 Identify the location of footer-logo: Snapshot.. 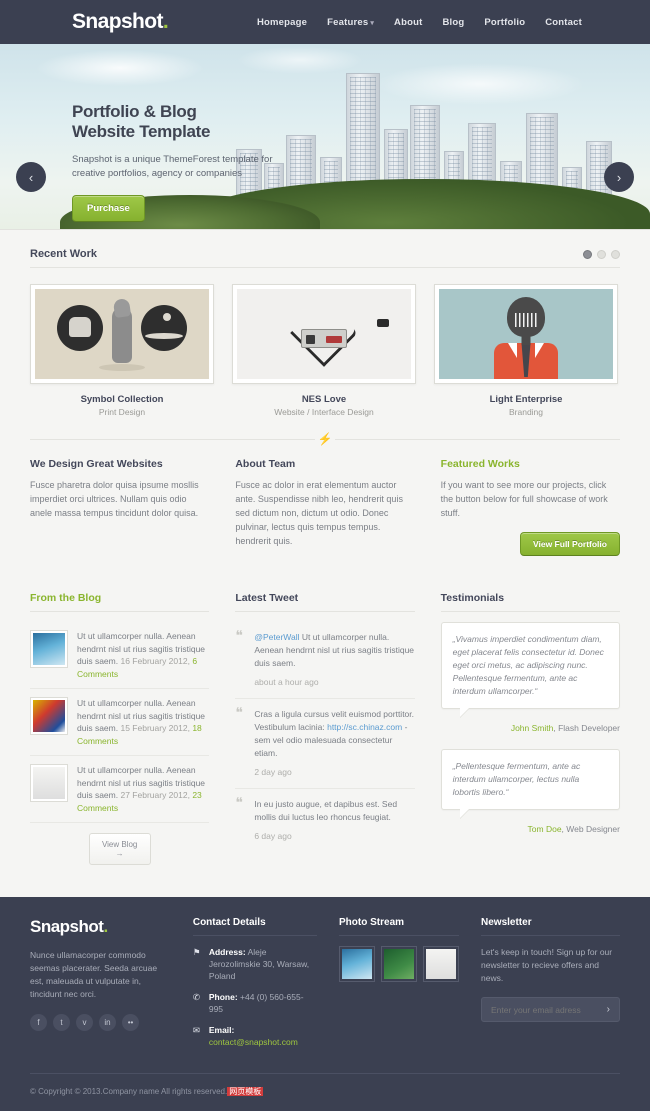
(100, 927).